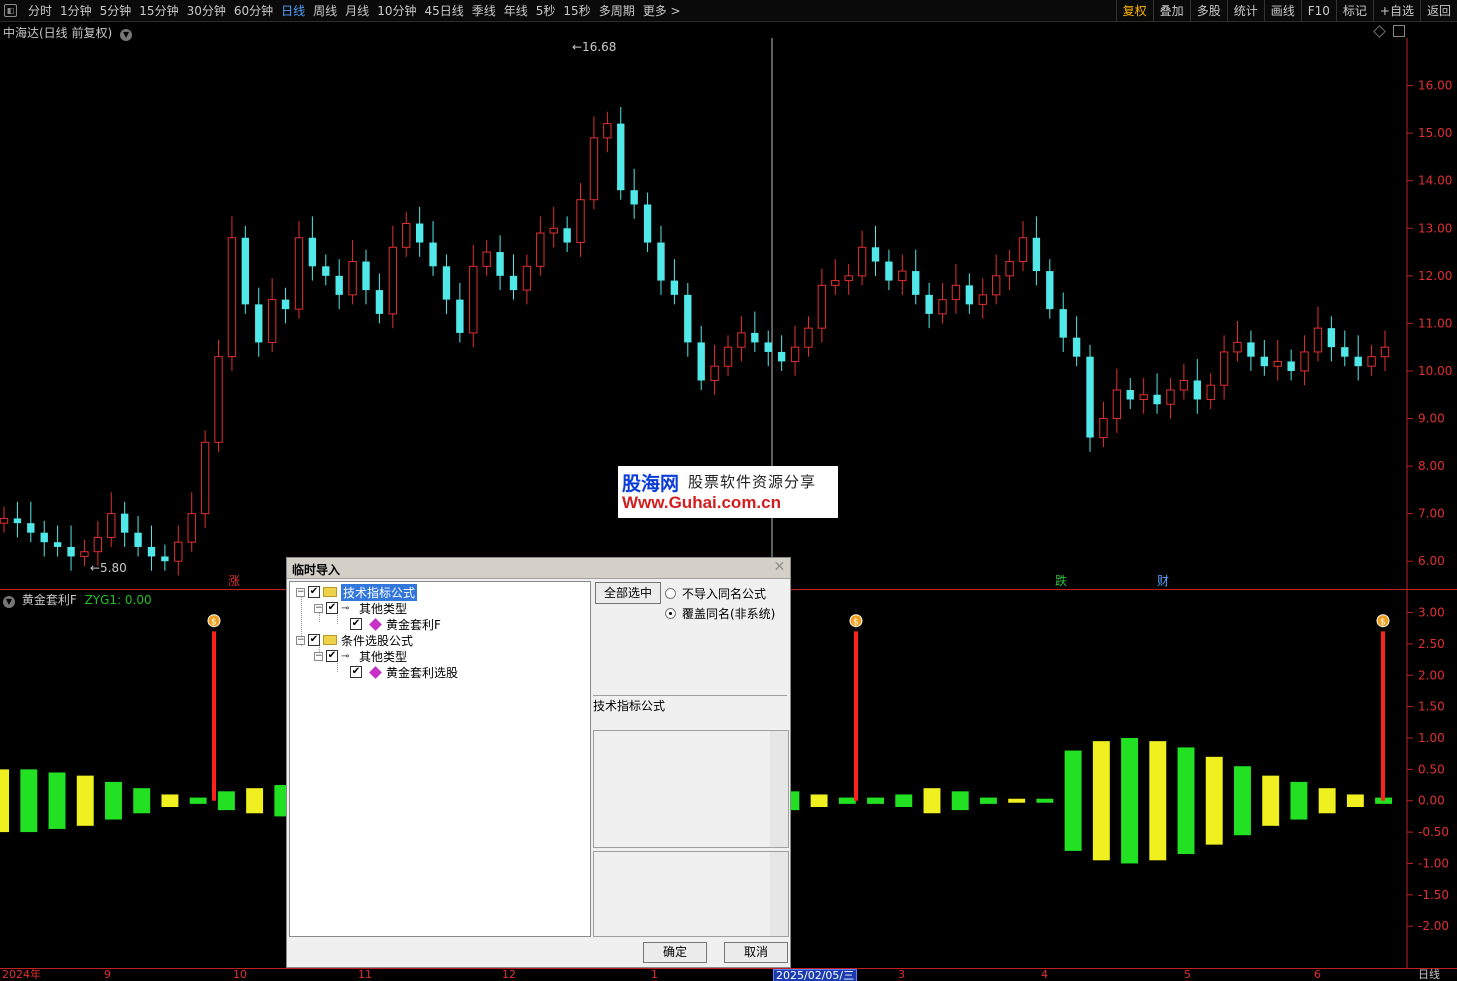 This screenshot has height=981, width=1457. Describe the element at coordinates (314, 592) in the screenshot. I see `checkbox-tech-formula: ✔` at that location.